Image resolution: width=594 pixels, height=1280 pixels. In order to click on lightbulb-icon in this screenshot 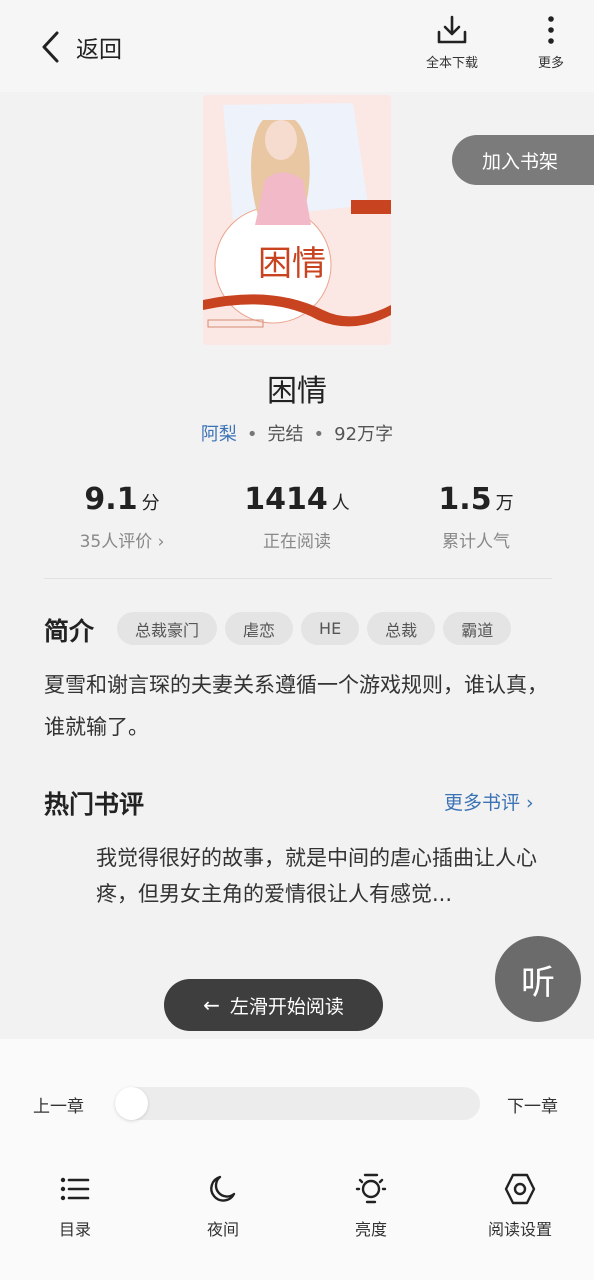, I will do `click(371, 1188)`.